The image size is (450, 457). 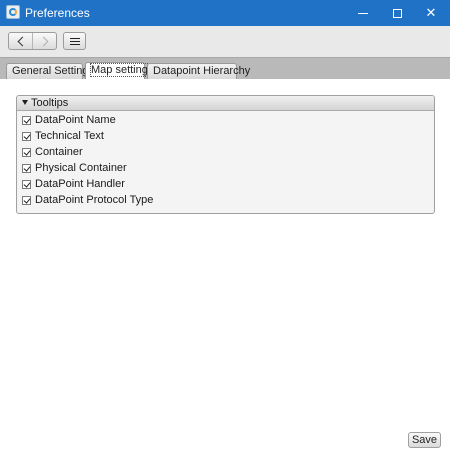 What do you see at coordinates (202, 71) in the screenshot?
I see `tab-label: Datapoint Hierarchy` at bounding box center [202, 71].